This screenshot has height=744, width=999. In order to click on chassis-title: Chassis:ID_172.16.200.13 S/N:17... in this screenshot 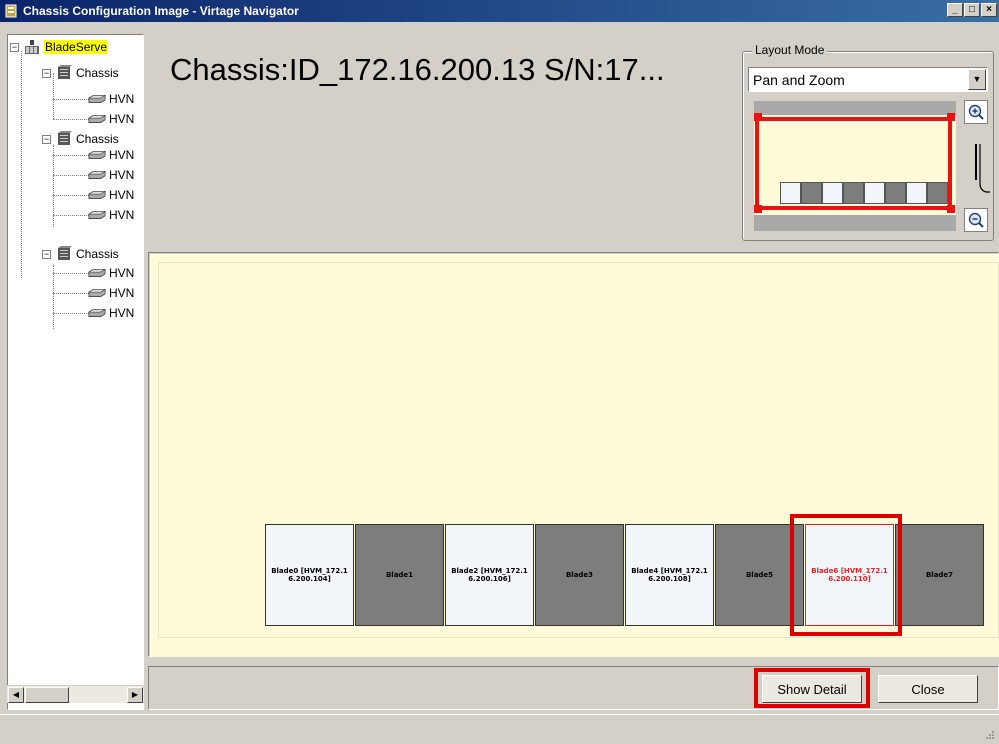, I will do `click(417, 69)`.